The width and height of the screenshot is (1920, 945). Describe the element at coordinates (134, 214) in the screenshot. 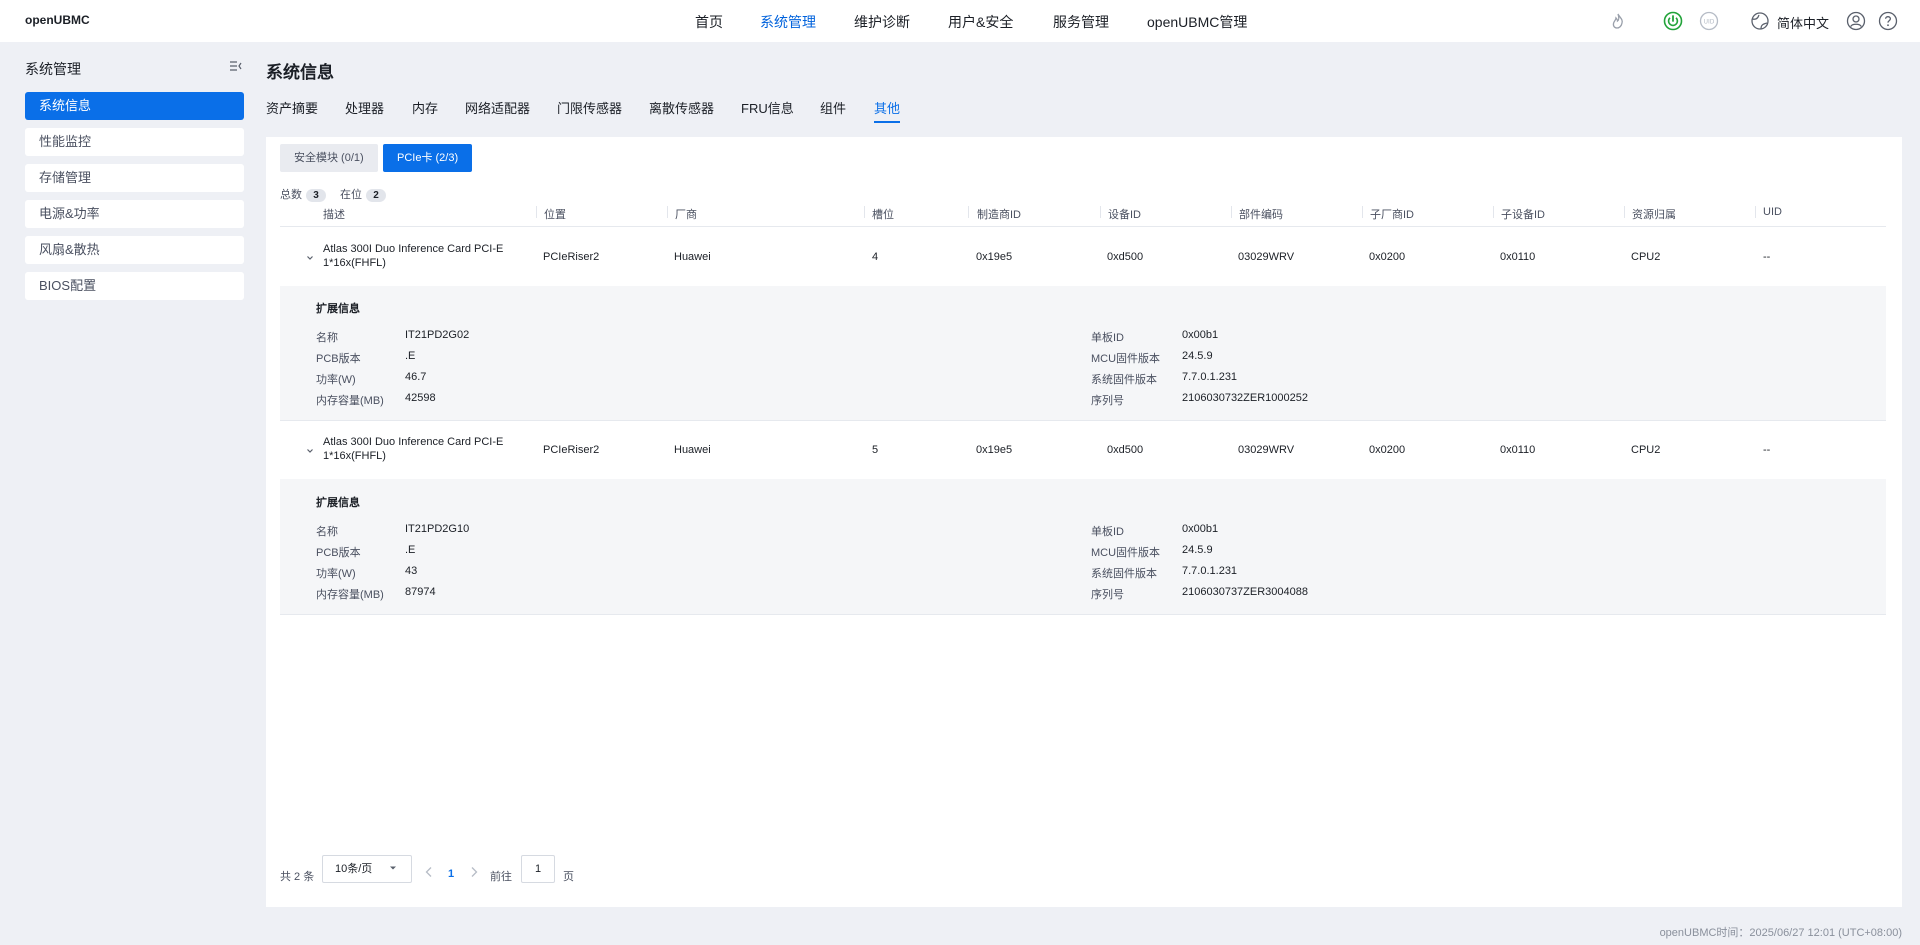

I see `sidebar-item-power: 电源&功率` at that location.